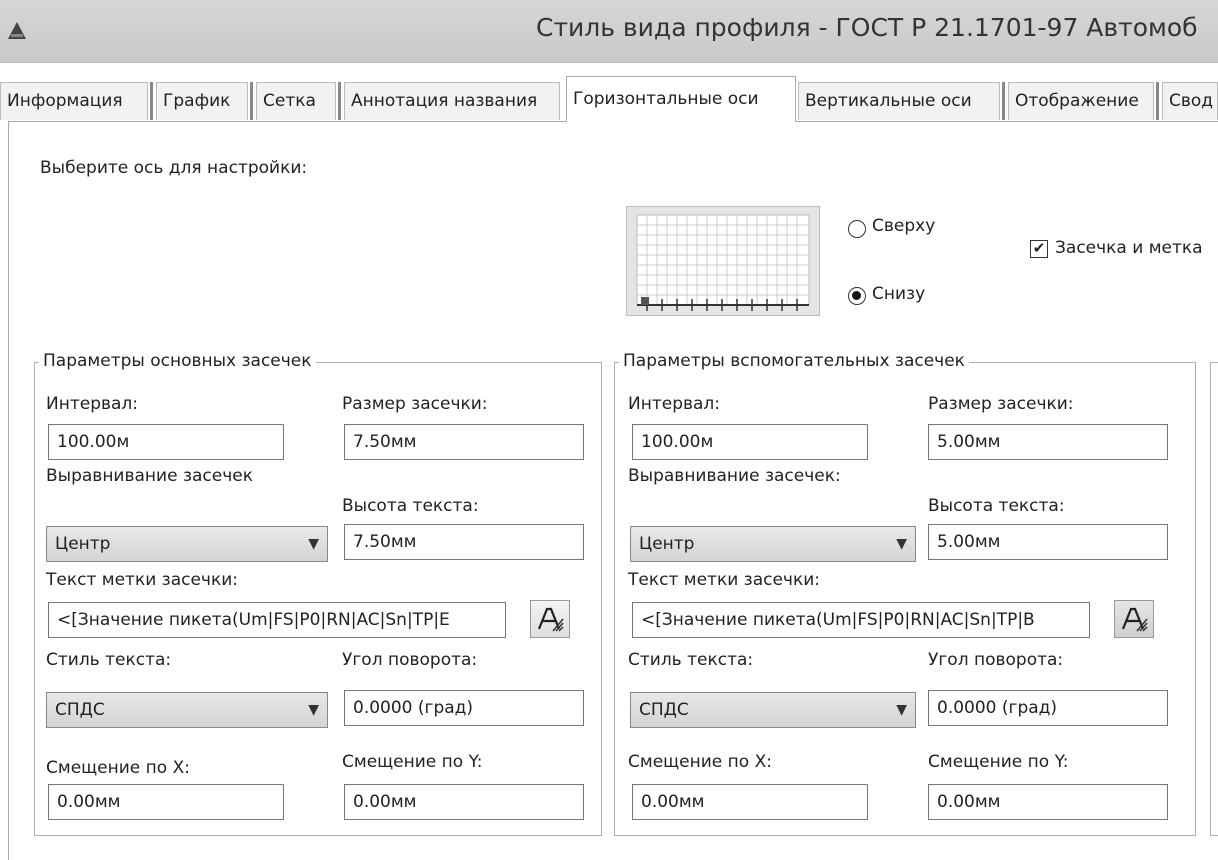 Image resolution: width=1218 pixels, height=860 pixels. What do you see at coordinates (166, 442) in the screenshot?
I see `major-interval-input: 100.00м` at bounding box center [166, 442].